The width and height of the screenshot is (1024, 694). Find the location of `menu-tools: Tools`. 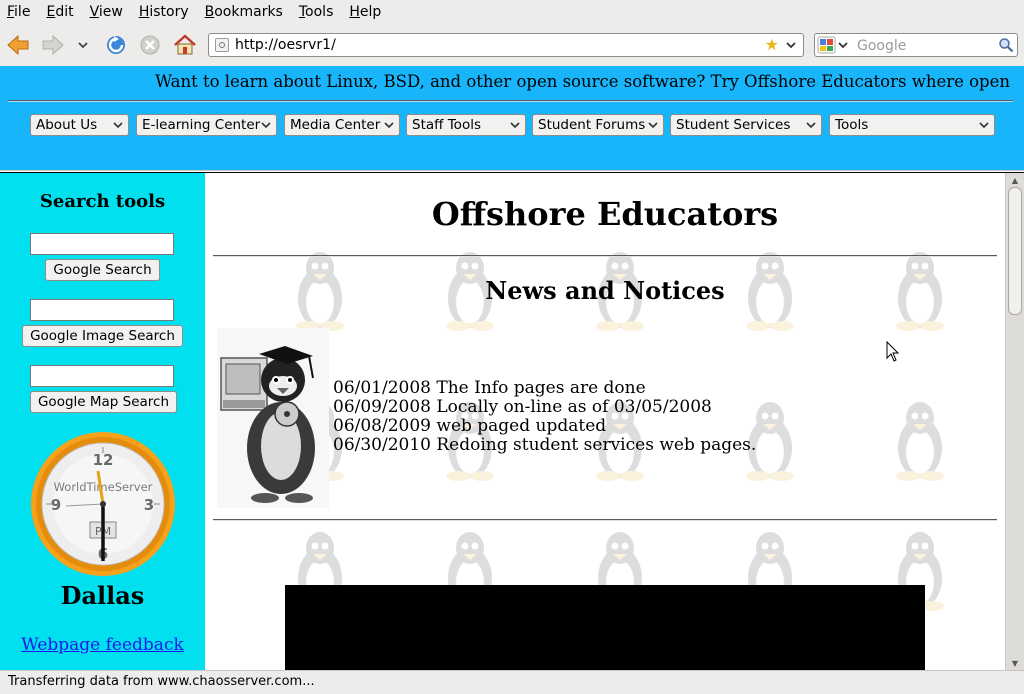

menu-tools: Tools is located at coordinates (316, 12).